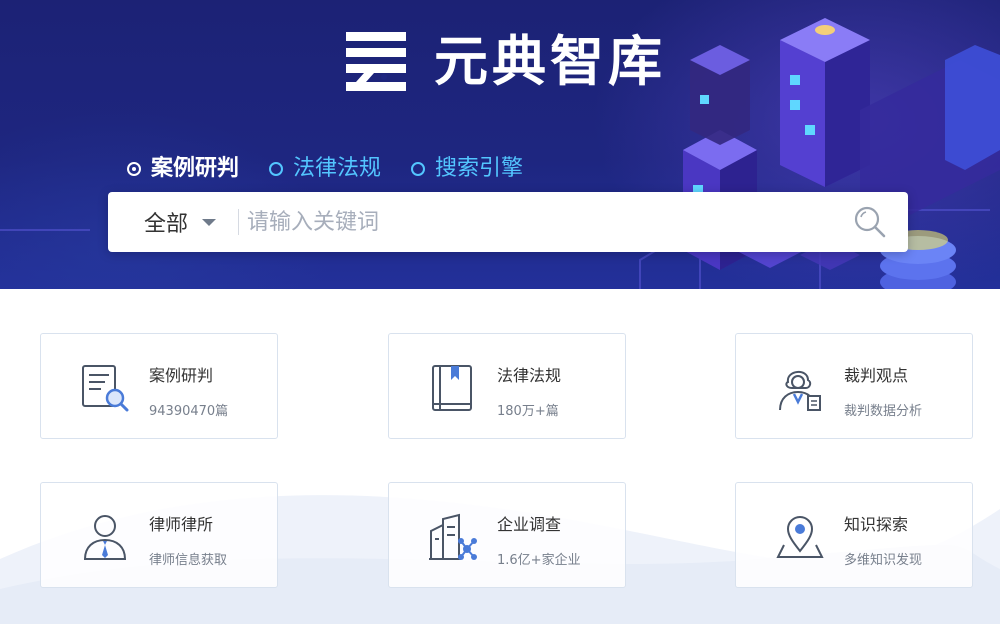 This screenshot has width=1000, height=624. Describe the element at coordinates (545, 222) in the screenshot. I see `search-input` at that location.